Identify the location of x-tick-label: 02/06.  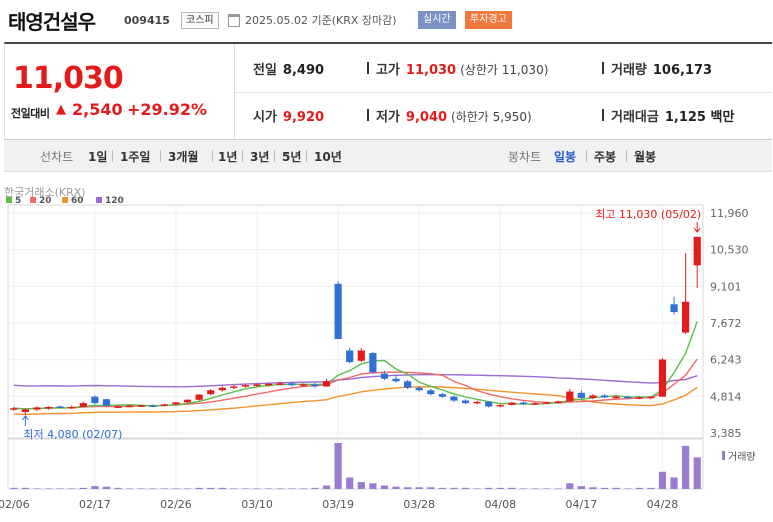
(15, 504).